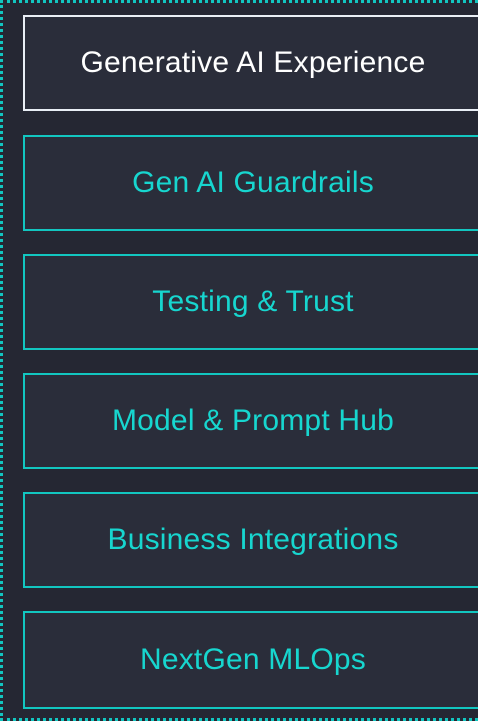 The image size is (478, 721). What do you see at coordinates (253, 62) in the screenshot?
I see `menu-item-label: Generative AI Experience` at bounding box center [253, 62].